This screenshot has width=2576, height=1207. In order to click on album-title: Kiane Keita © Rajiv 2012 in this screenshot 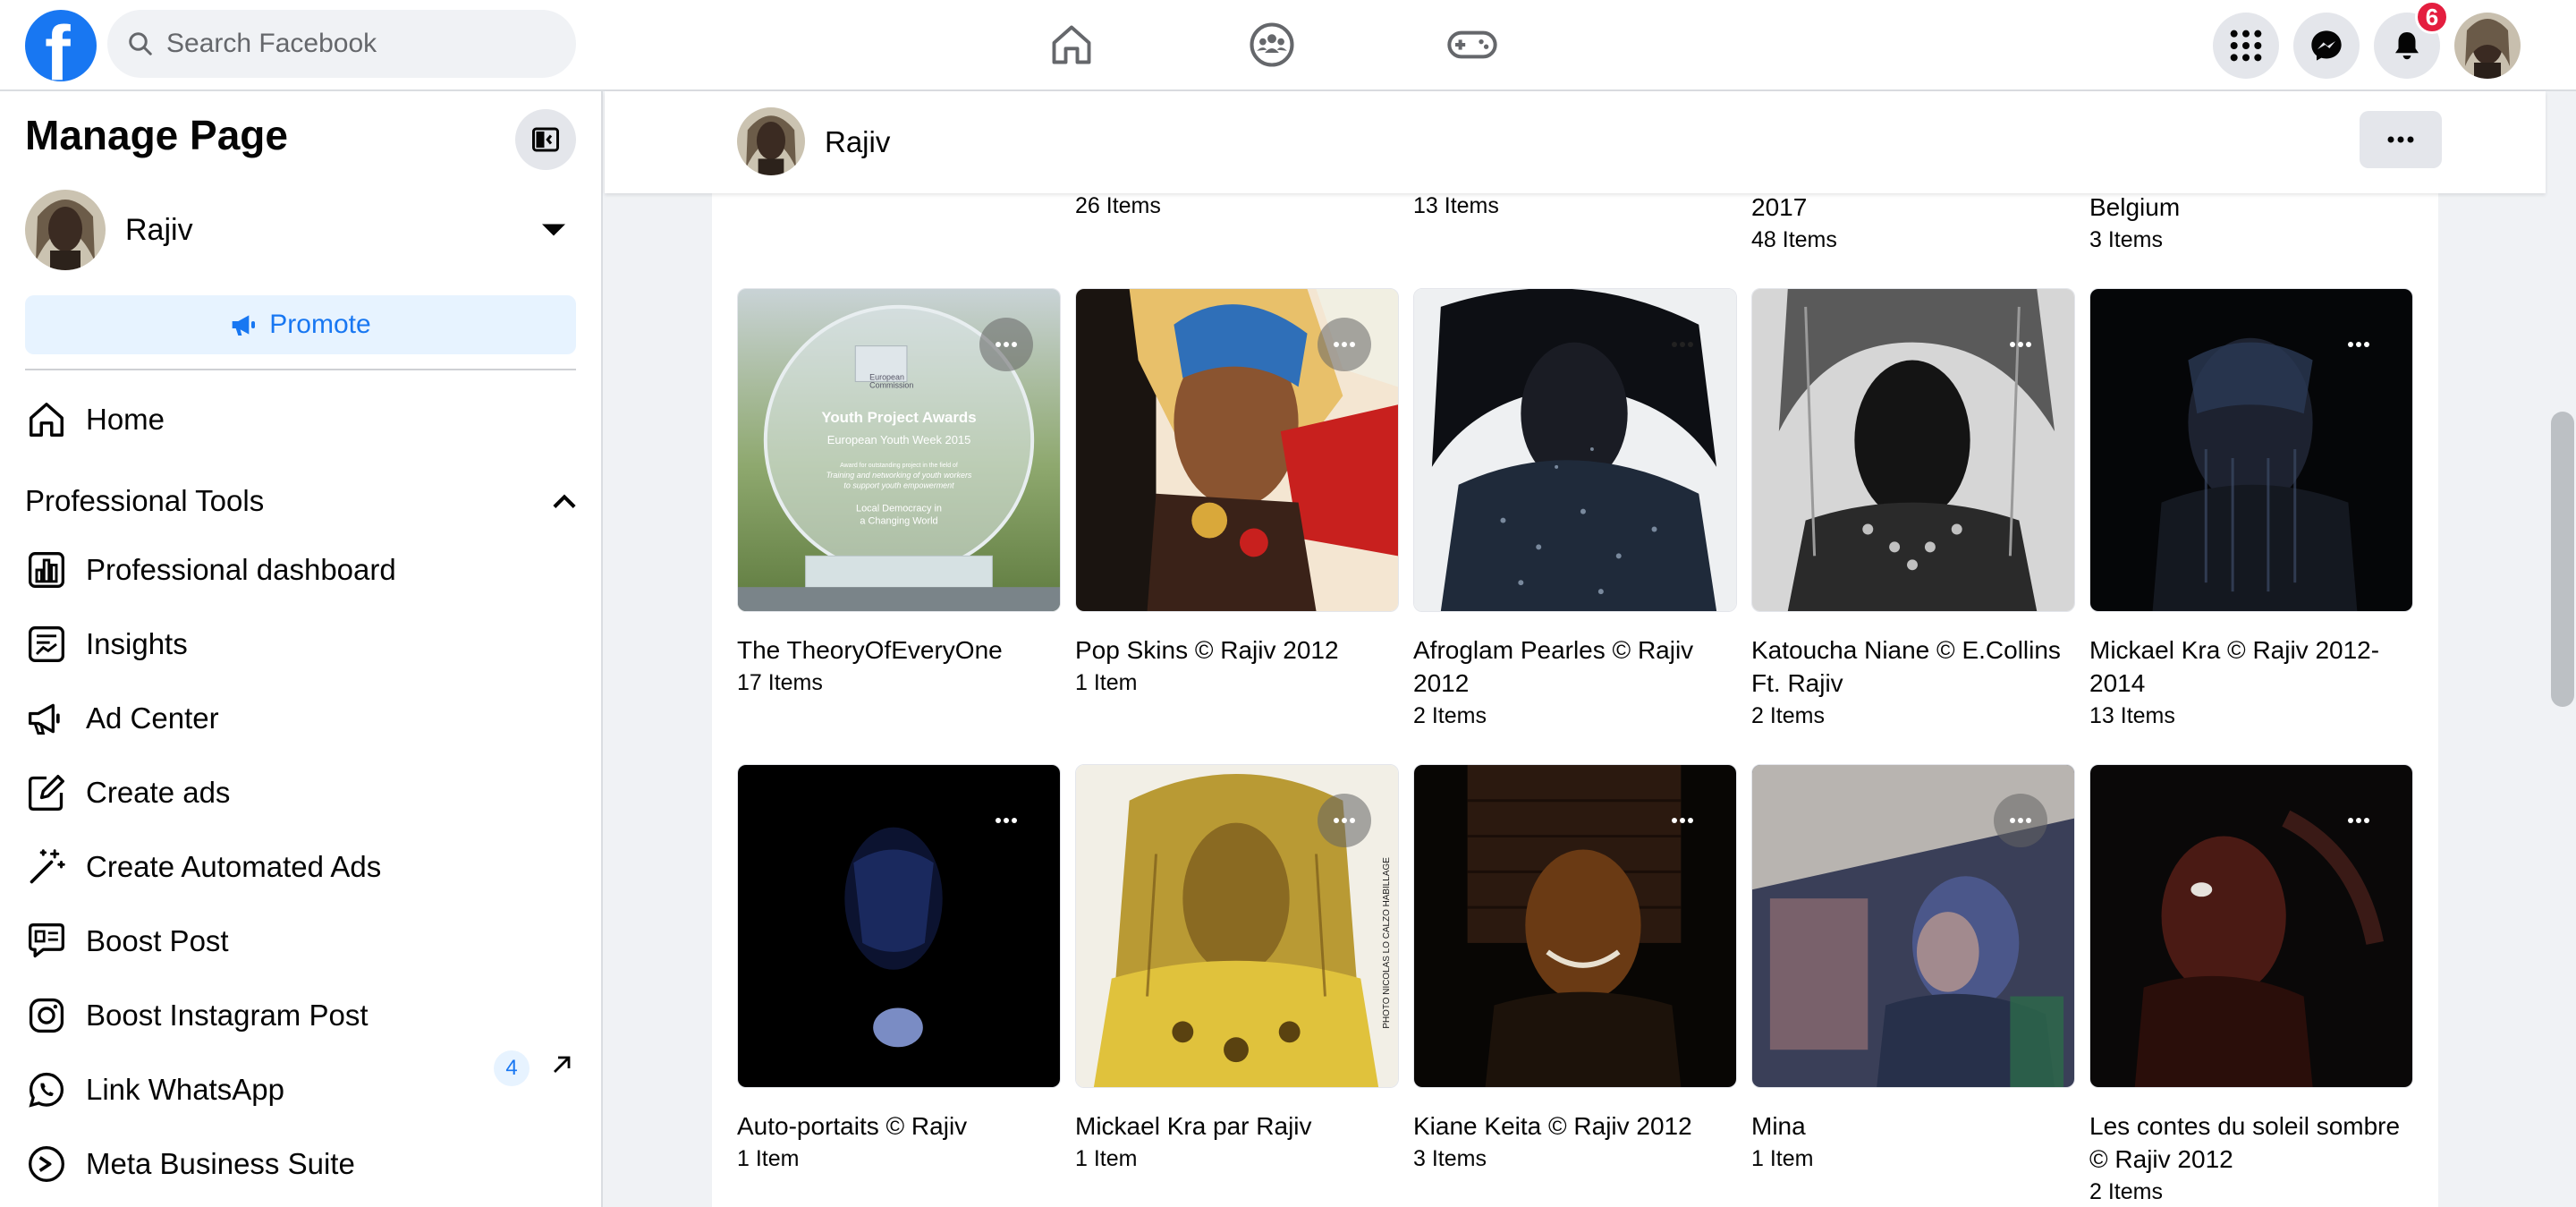, I will do `click(1575, 1126)`.